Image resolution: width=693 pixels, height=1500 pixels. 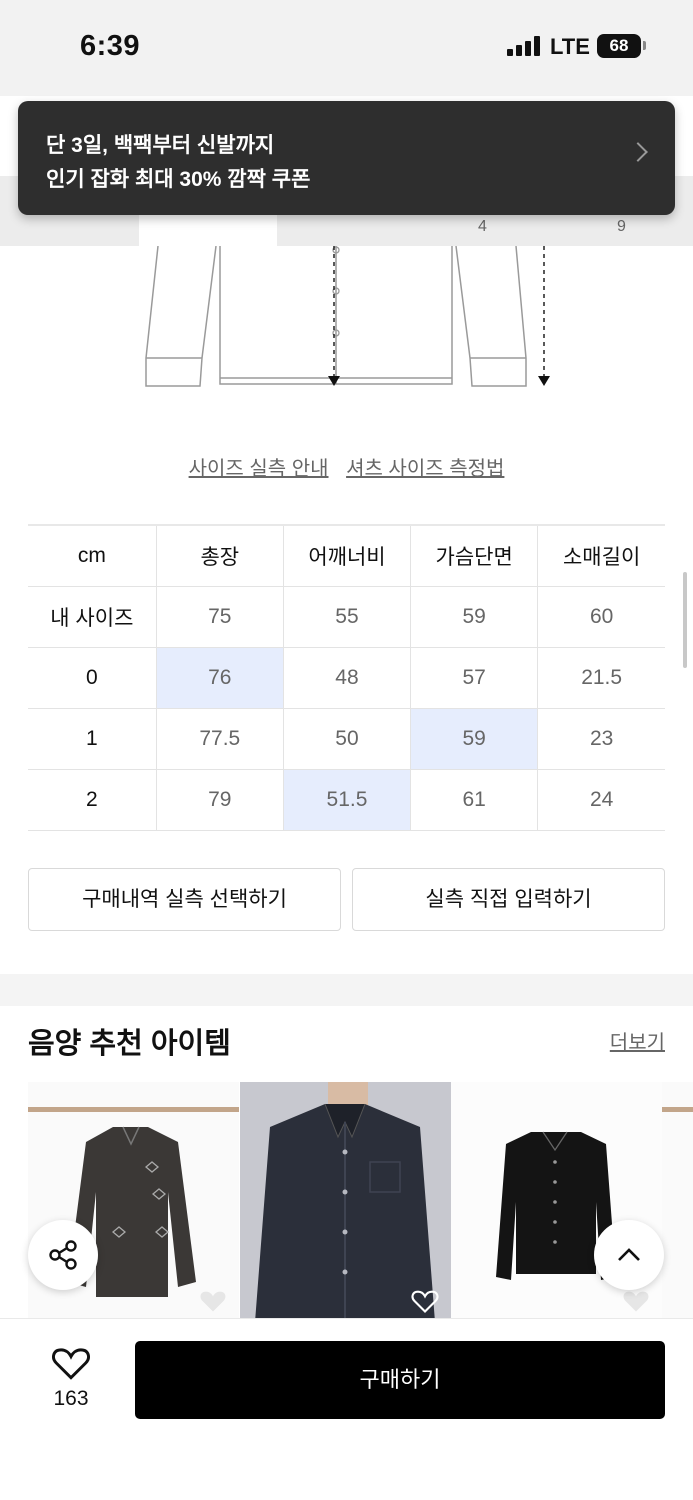 I want to click on shirt-measure-link: 셔츠 사이즈 측정법, so click(x=425, y=469).